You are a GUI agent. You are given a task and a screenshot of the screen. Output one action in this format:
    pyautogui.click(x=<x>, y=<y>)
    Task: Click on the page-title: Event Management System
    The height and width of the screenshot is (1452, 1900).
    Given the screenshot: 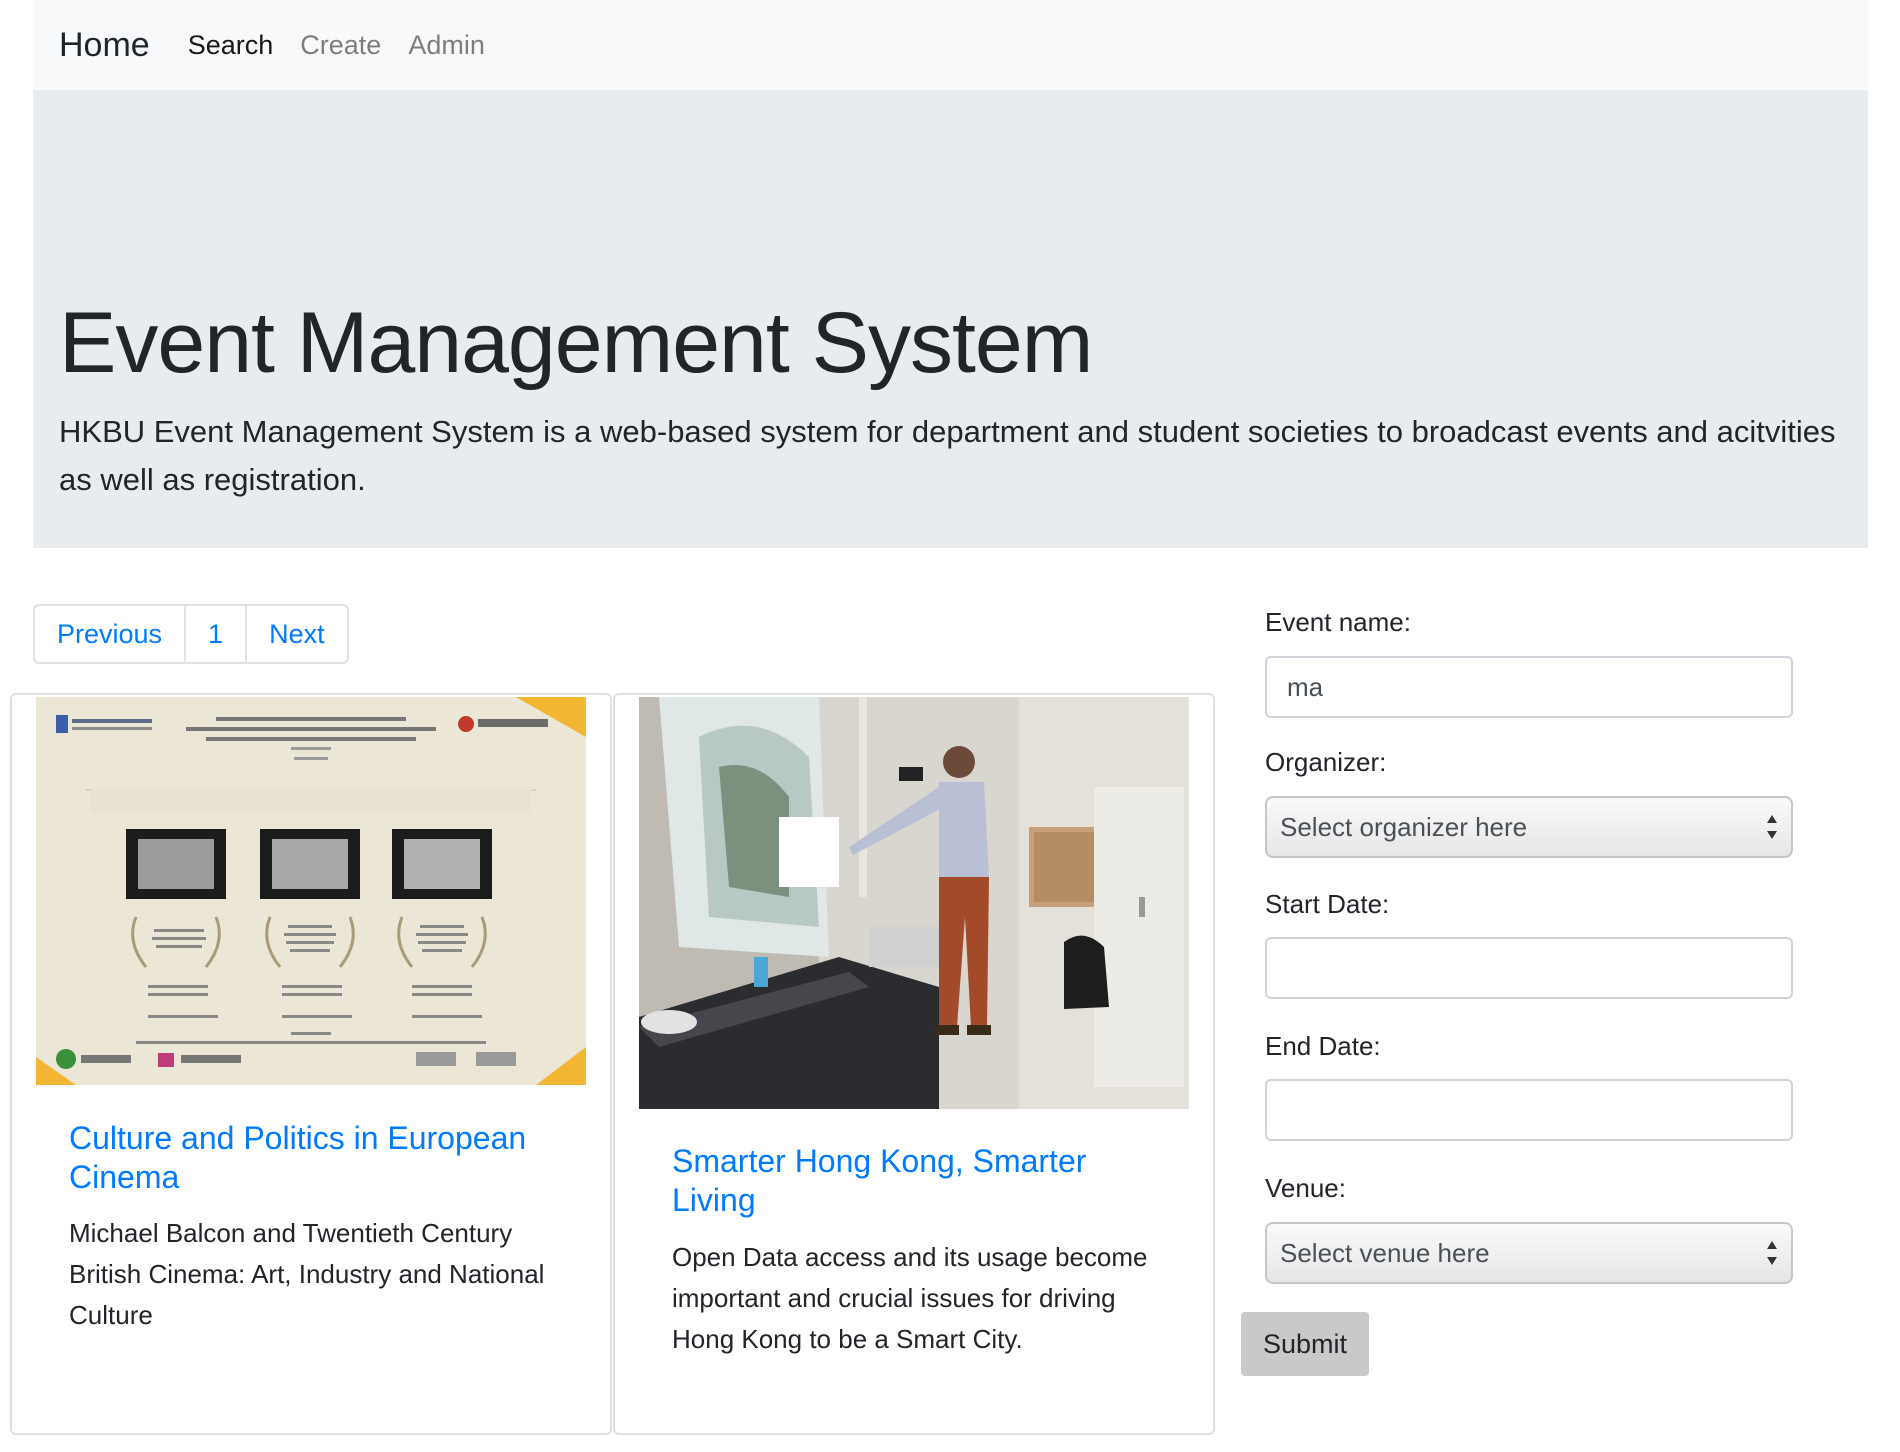 What is the action you would take?
    pyautogui.click(x=576, y=343)
    